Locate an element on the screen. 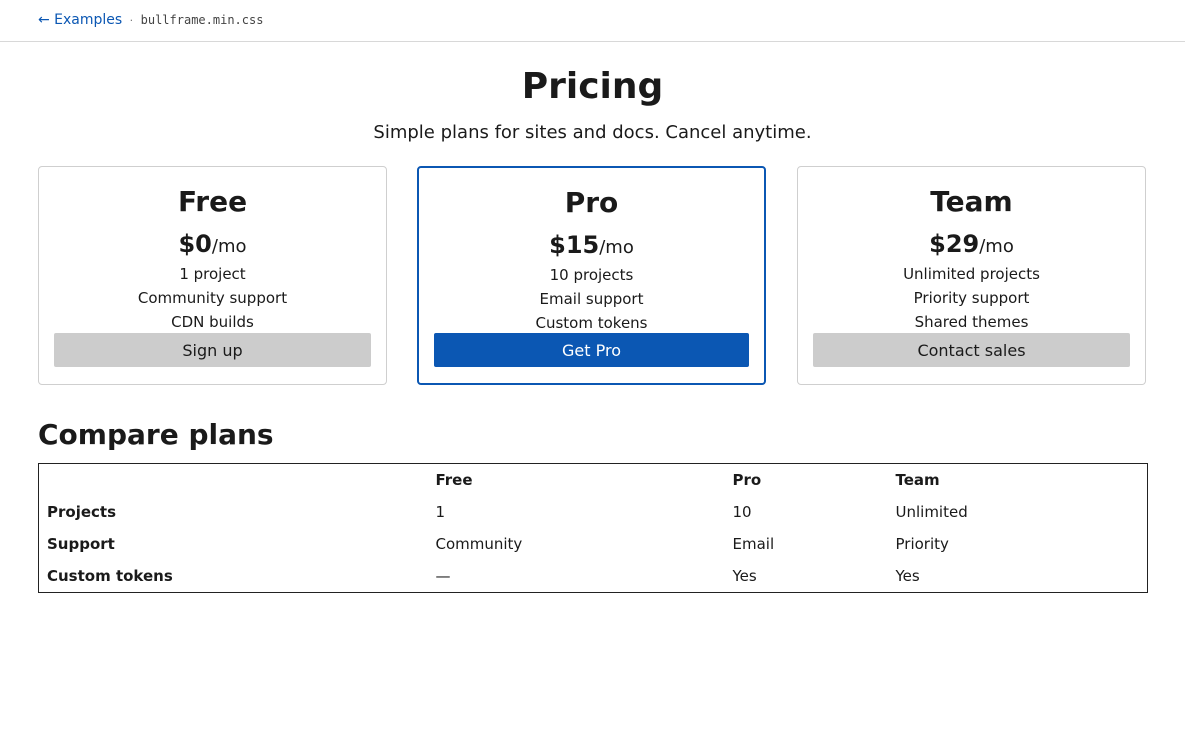 The height and width of the screenshot is (750, 1200). table-row: Support Community Email Priority is located at coordinates (593, 544).